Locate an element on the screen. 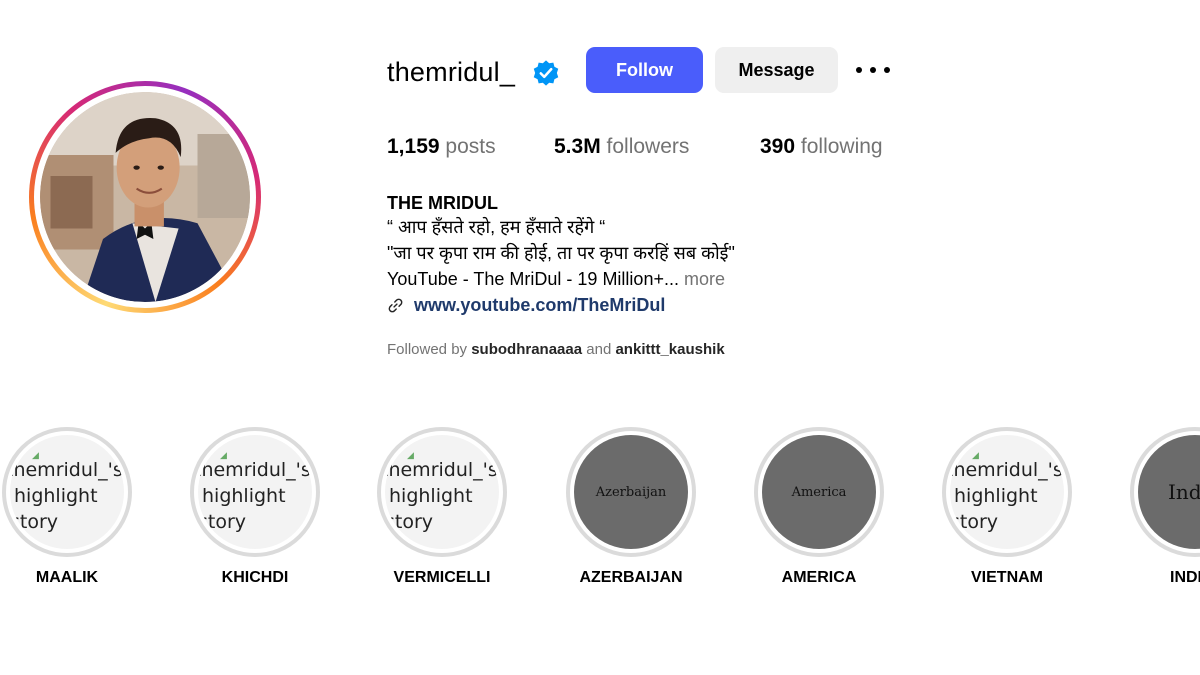  highlight-ring: India is located at coordinates (1165, 492).